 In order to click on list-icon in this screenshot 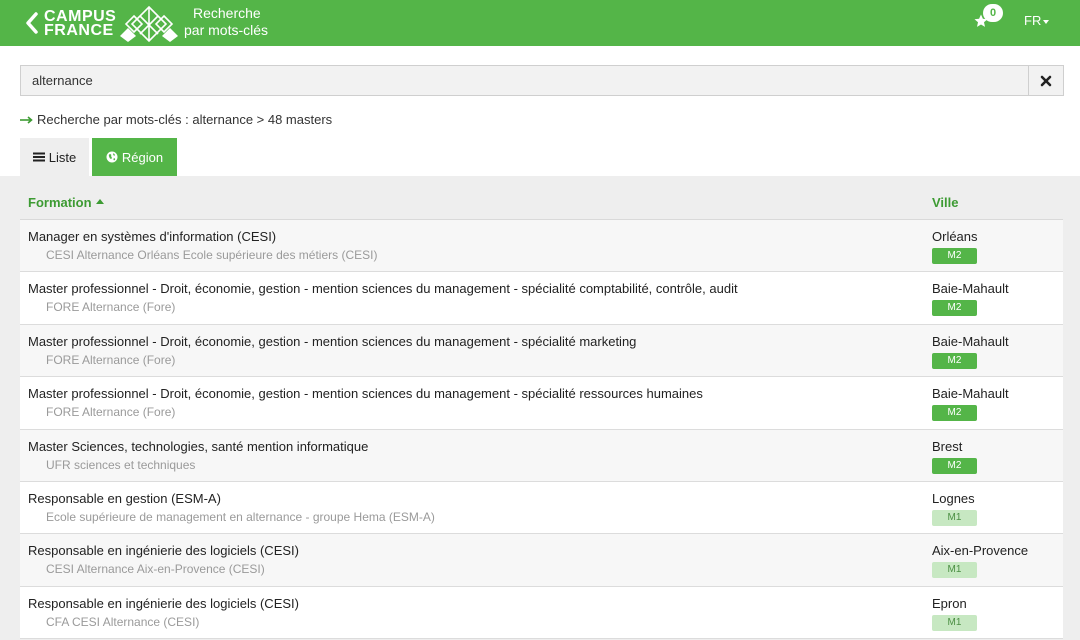, I will do `click(38, 157)`.